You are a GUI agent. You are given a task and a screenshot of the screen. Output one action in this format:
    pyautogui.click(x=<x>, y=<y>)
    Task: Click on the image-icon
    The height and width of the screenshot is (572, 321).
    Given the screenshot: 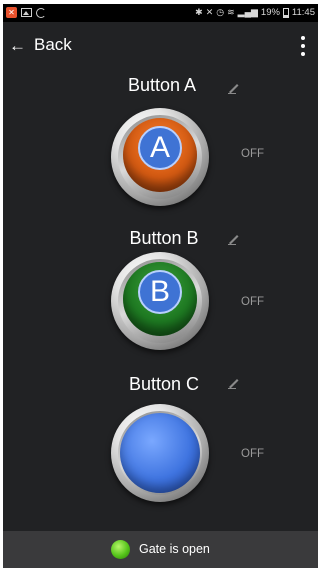 What is the action you would take?
    pyautogui.click(x=26, y=12)
    